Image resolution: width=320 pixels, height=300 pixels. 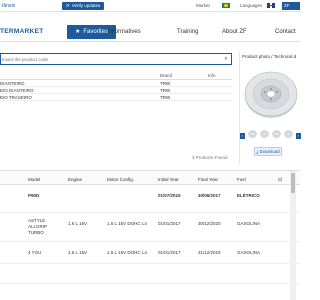 I want to click on vehicle-model: P90D, so click(x=34, y=195).